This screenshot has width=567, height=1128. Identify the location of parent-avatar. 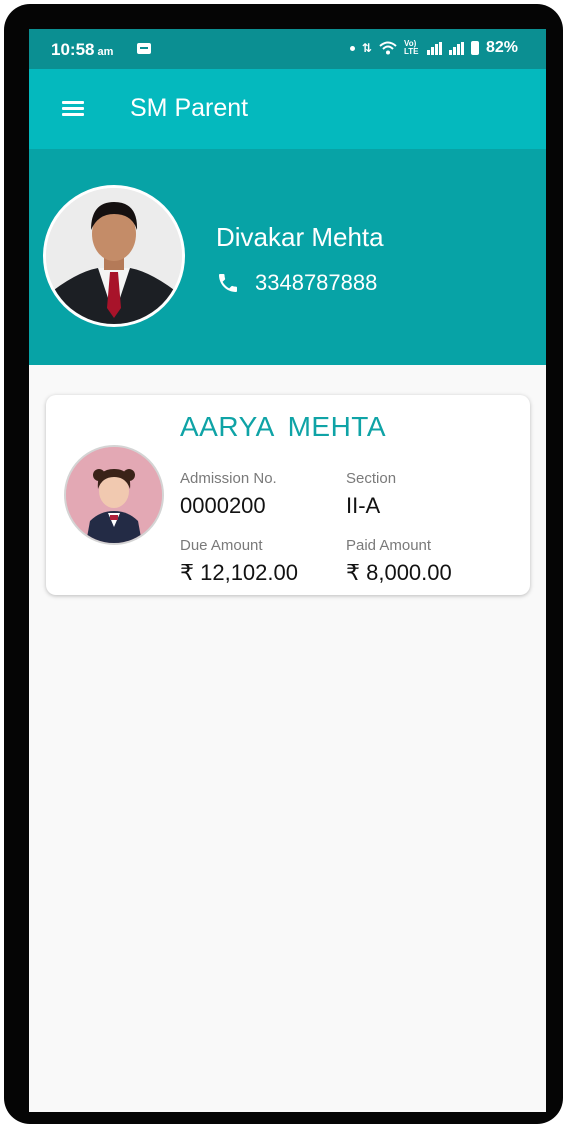
(114, 256).